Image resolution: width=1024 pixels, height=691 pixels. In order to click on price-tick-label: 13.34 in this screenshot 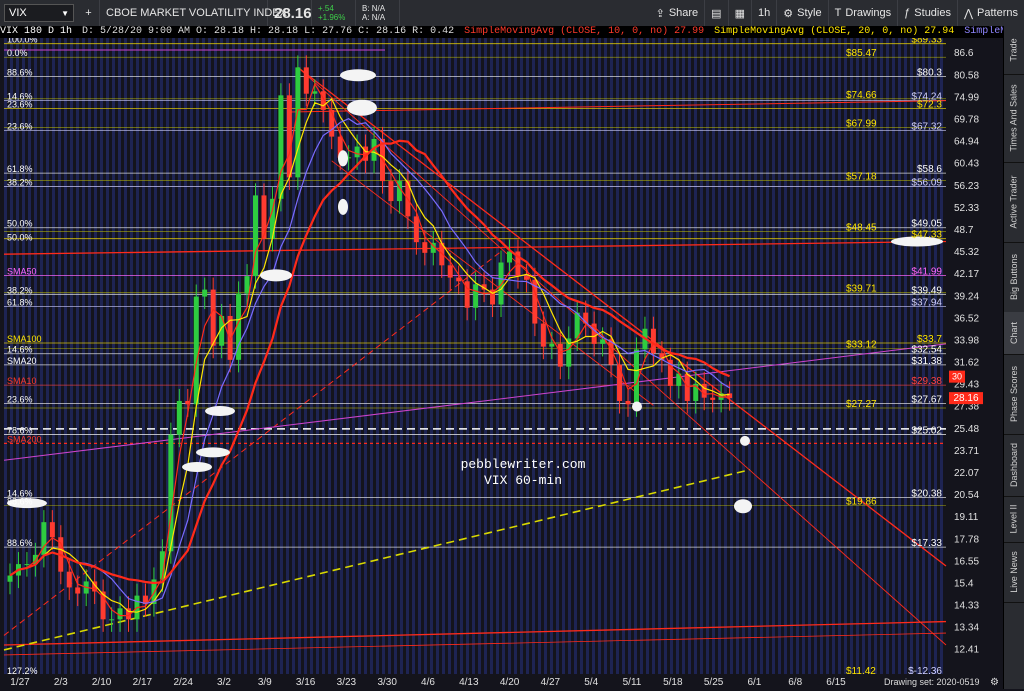, I will do `click(966, 627)`.